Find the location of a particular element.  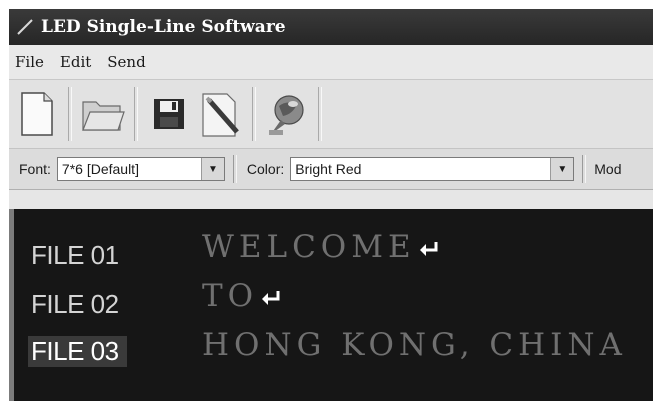

menu-bar: File Edit Send is located at coordinates (331, 62).